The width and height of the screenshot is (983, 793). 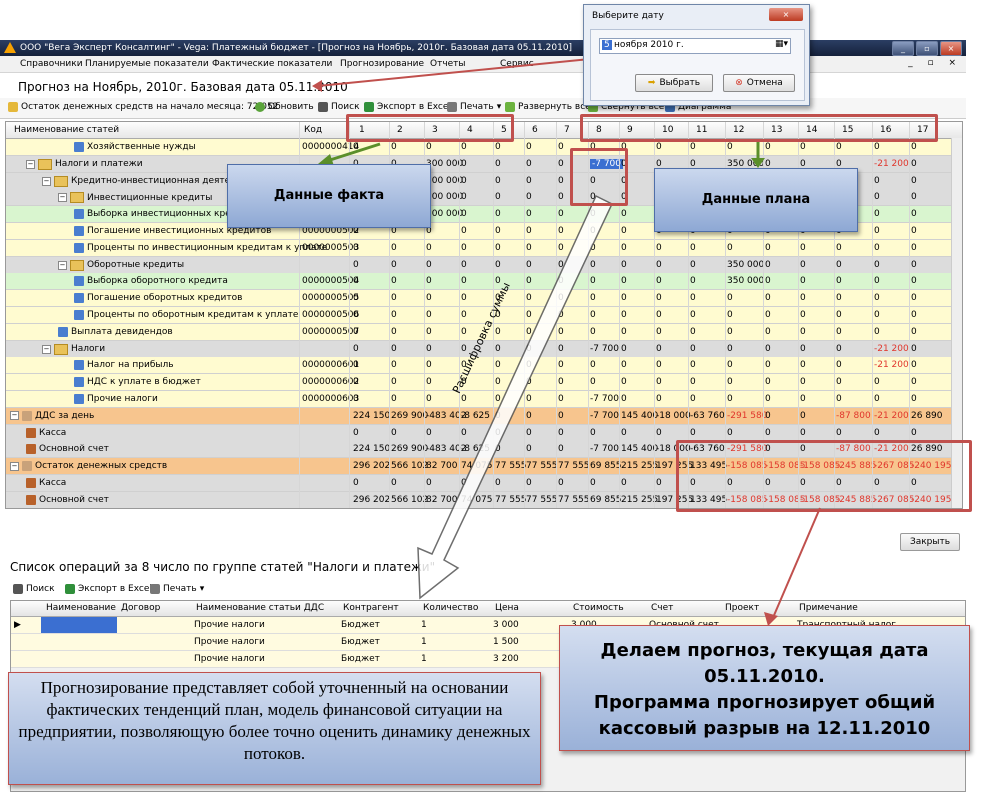 I want to click on plan-columns-highlight, so click(x=759, y=128).